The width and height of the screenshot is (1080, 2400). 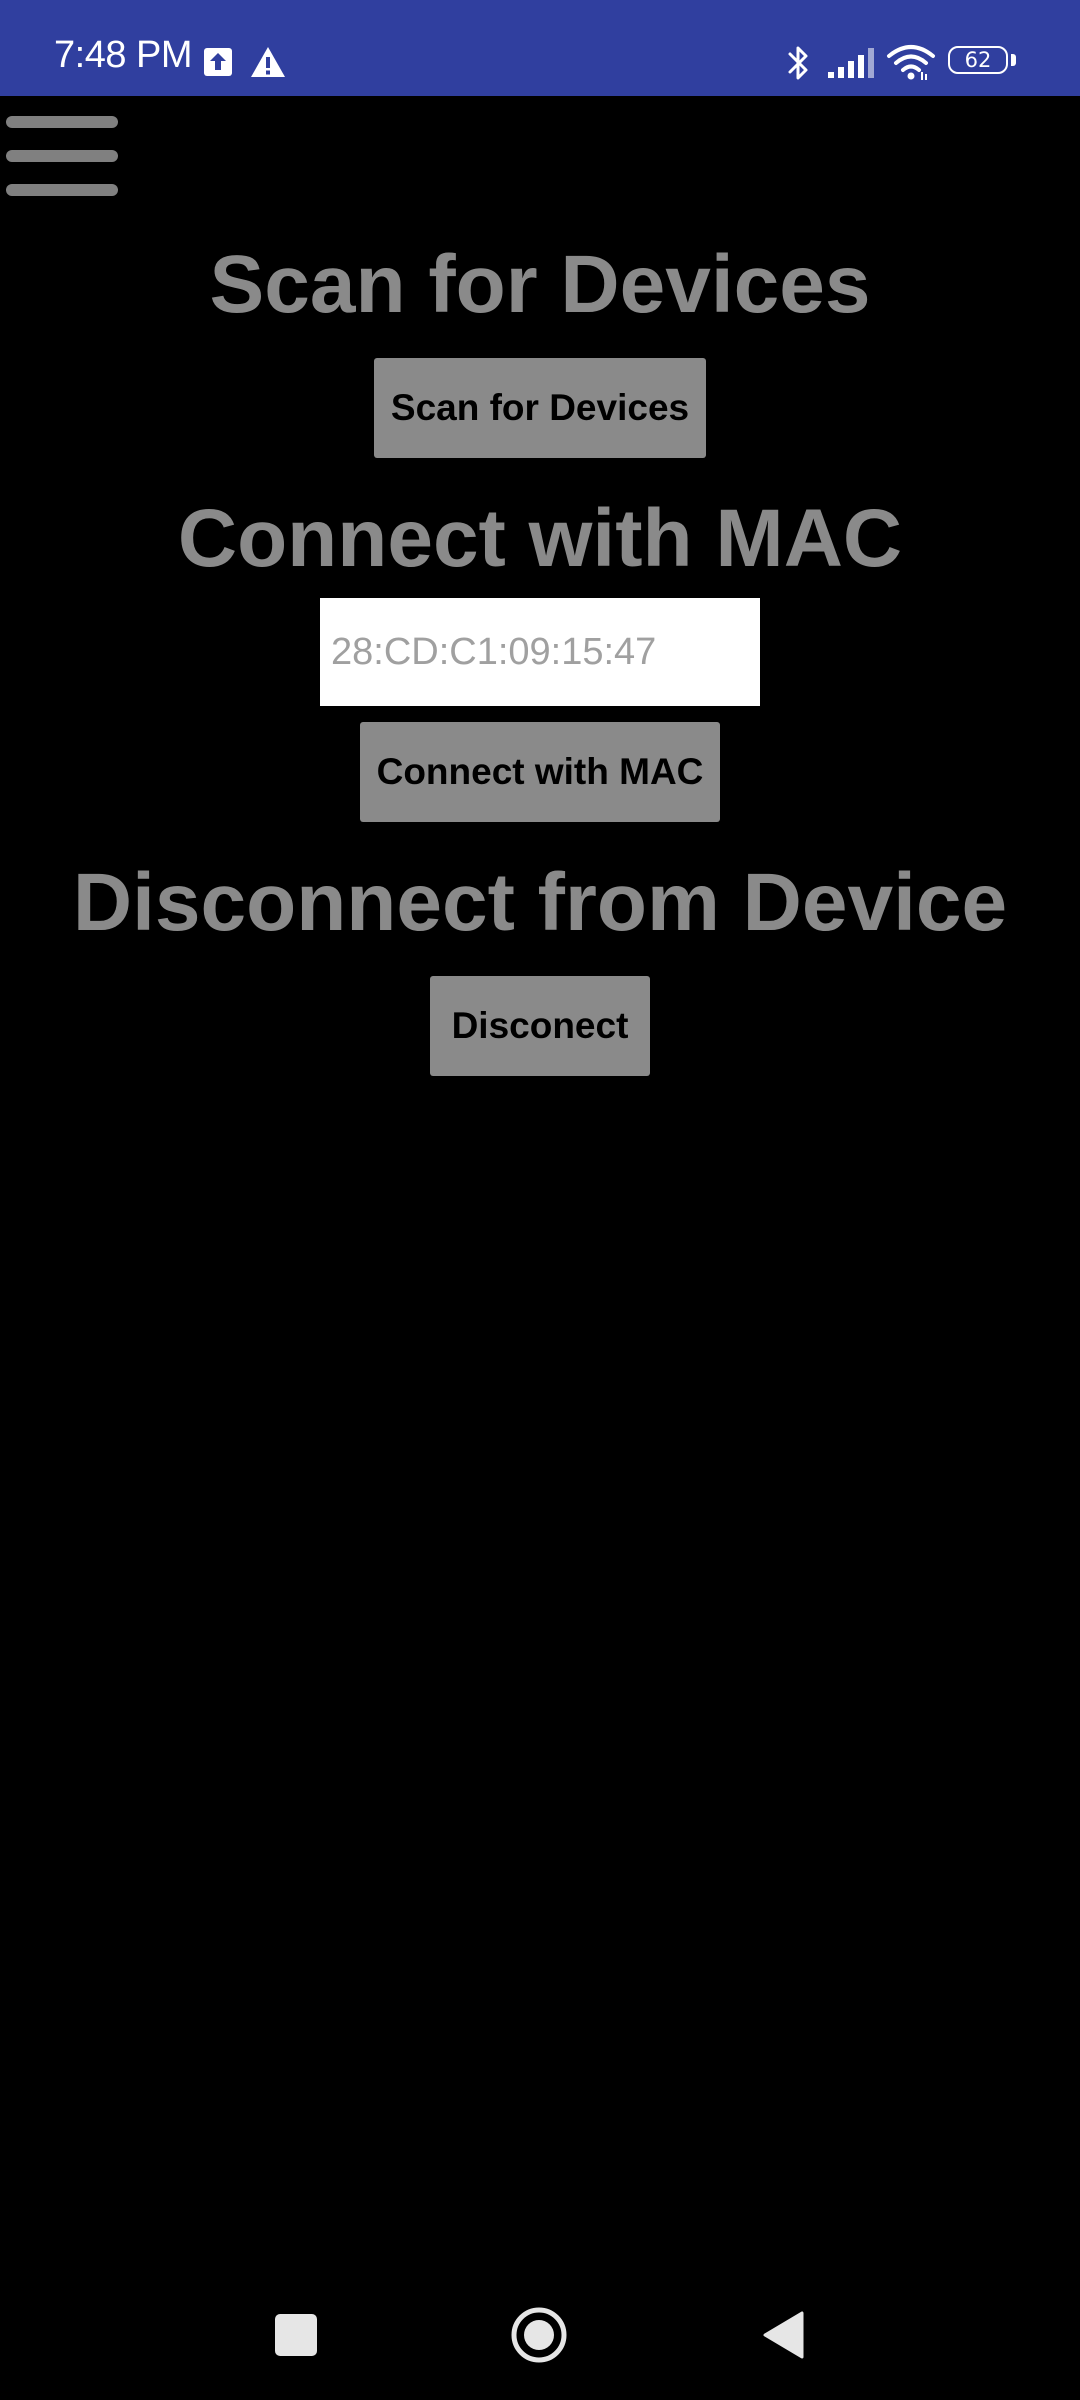 I want to click on recents-icon, so click(x=296, y=2335).